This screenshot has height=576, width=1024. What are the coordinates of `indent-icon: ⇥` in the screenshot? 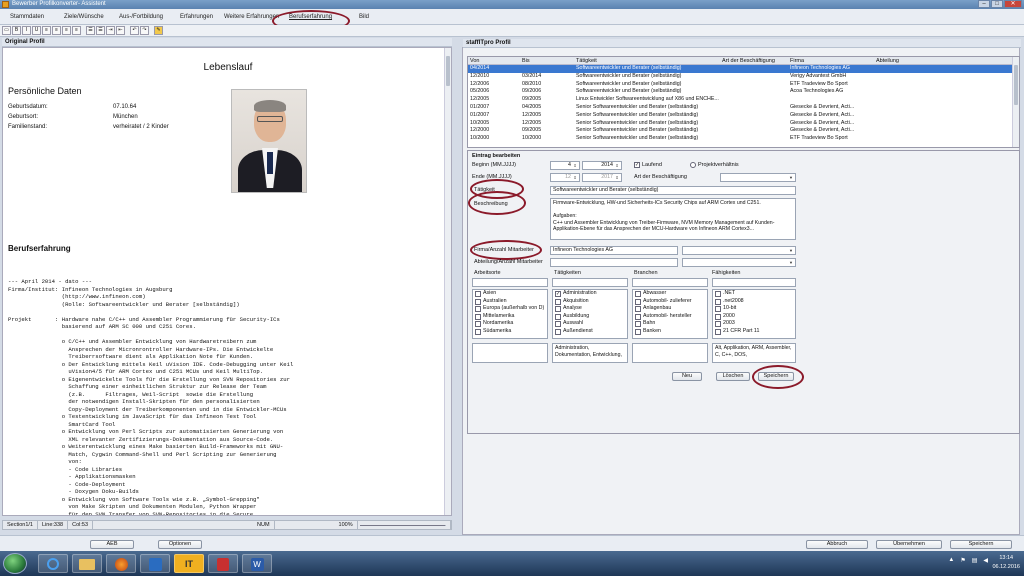 It's located at (110, 30).